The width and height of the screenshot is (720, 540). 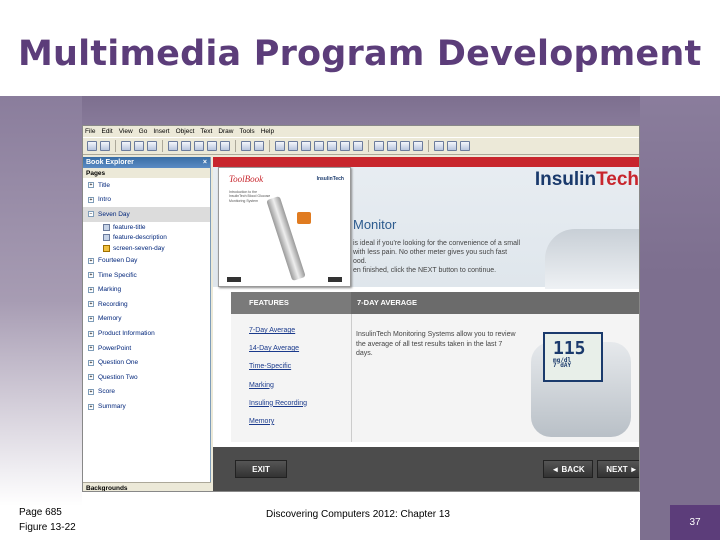 What do you see at coordinates (146, 214) in the screenshot?
I see `tree-item-seven-day: − Seven Day` at bounding box center [146, 214].